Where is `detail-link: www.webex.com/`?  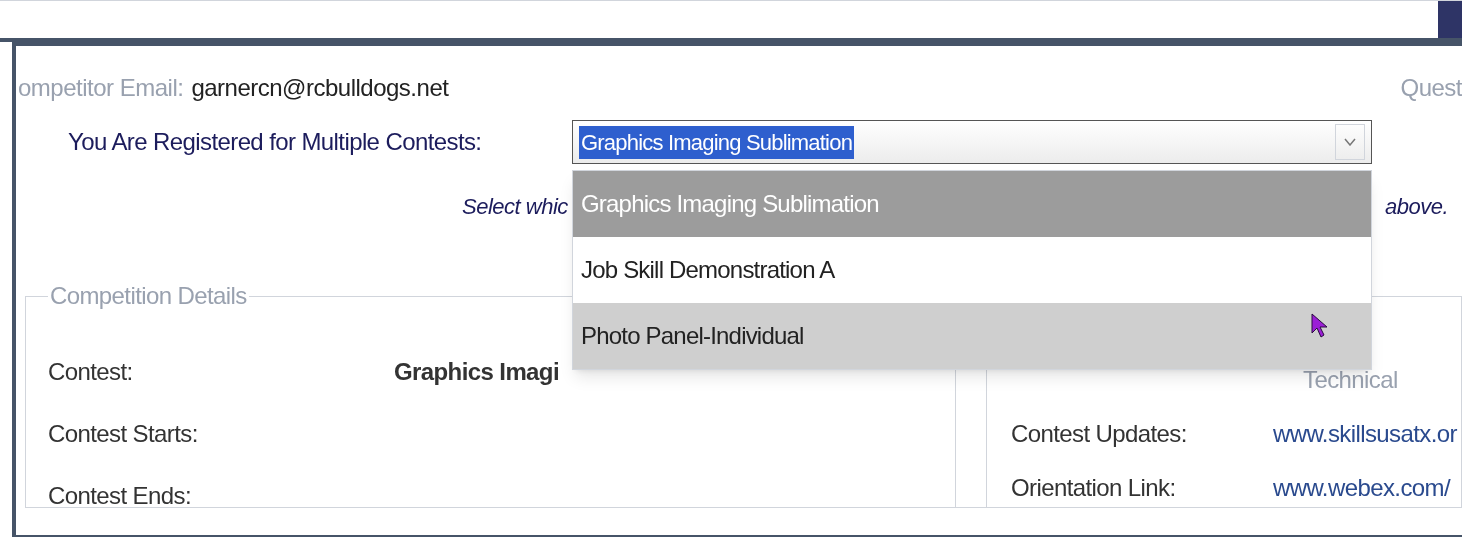
detail-link: www.webex.com/ is located at coordinates (1361, 488).